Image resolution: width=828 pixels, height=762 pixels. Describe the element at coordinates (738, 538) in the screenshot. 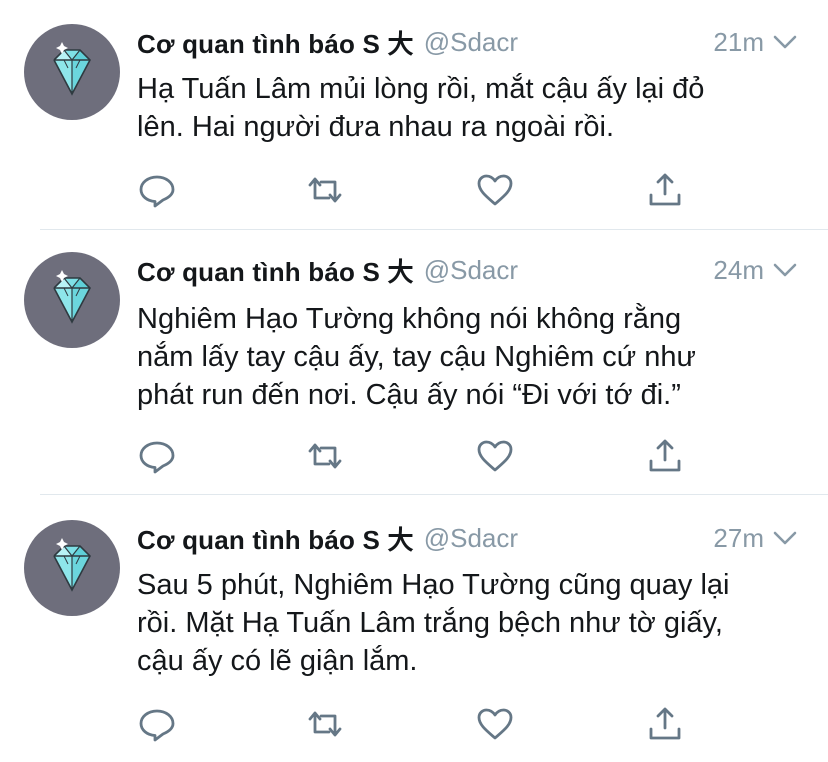

I see `timestamp: 27m` at that location.